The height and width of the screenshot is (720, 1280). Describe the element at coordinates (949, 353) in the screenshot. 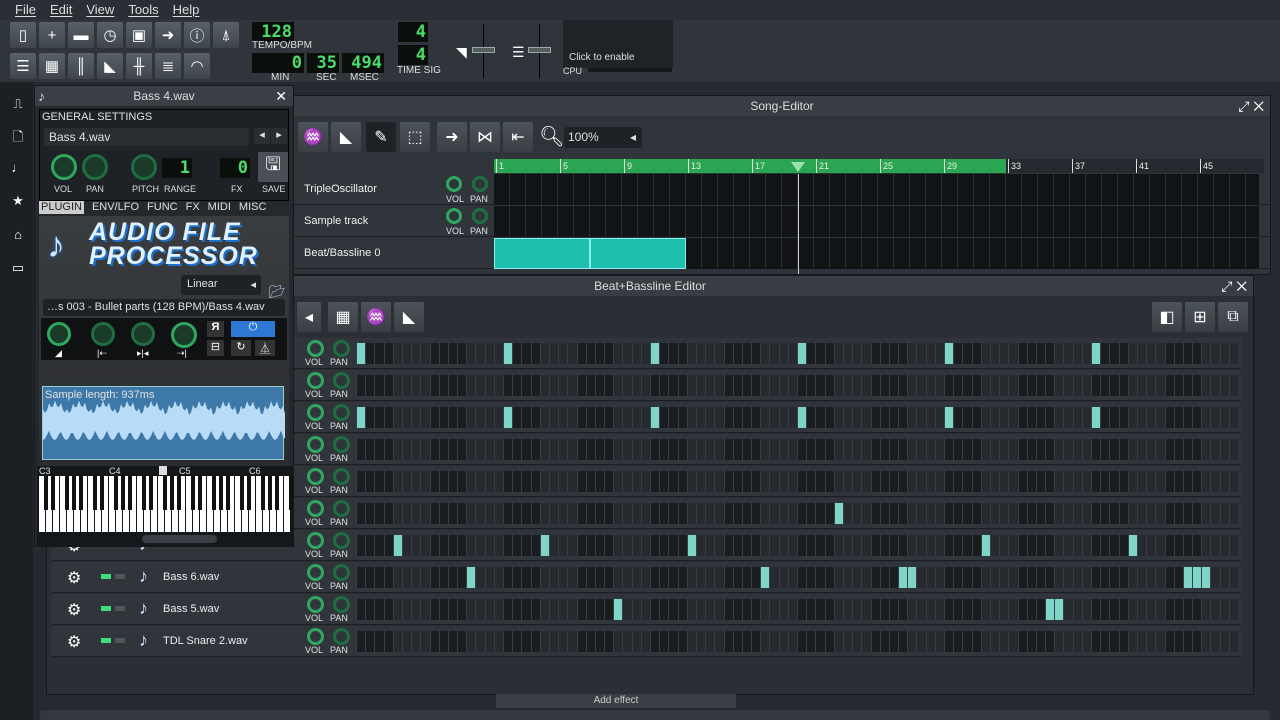

I see `step-on` at that location.